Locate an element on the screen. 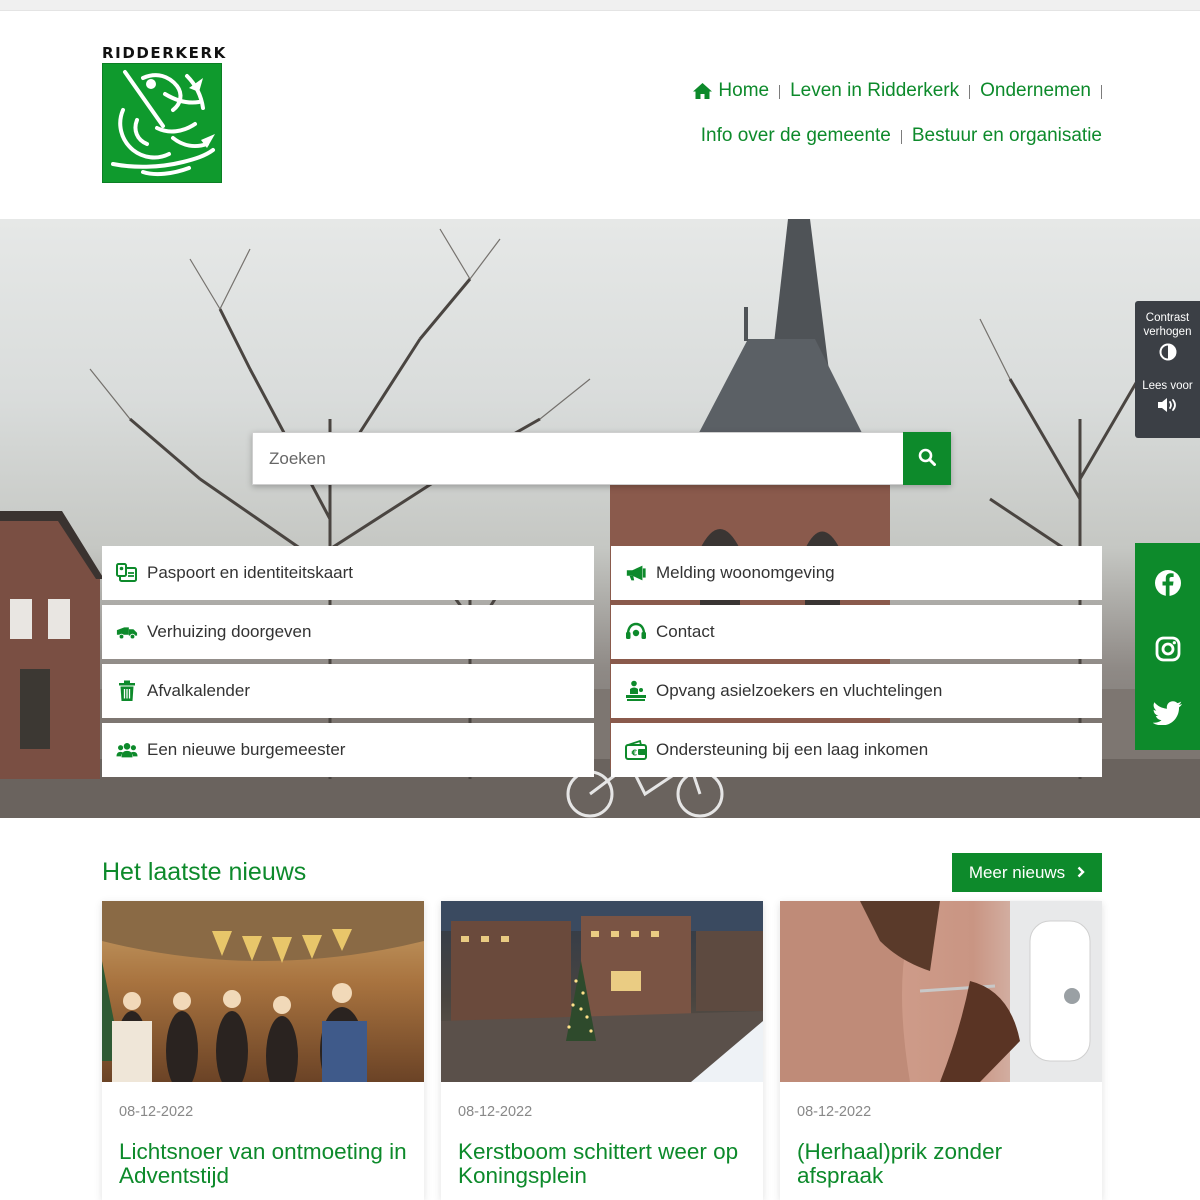  search-bar is located at coordinates (601, 458).